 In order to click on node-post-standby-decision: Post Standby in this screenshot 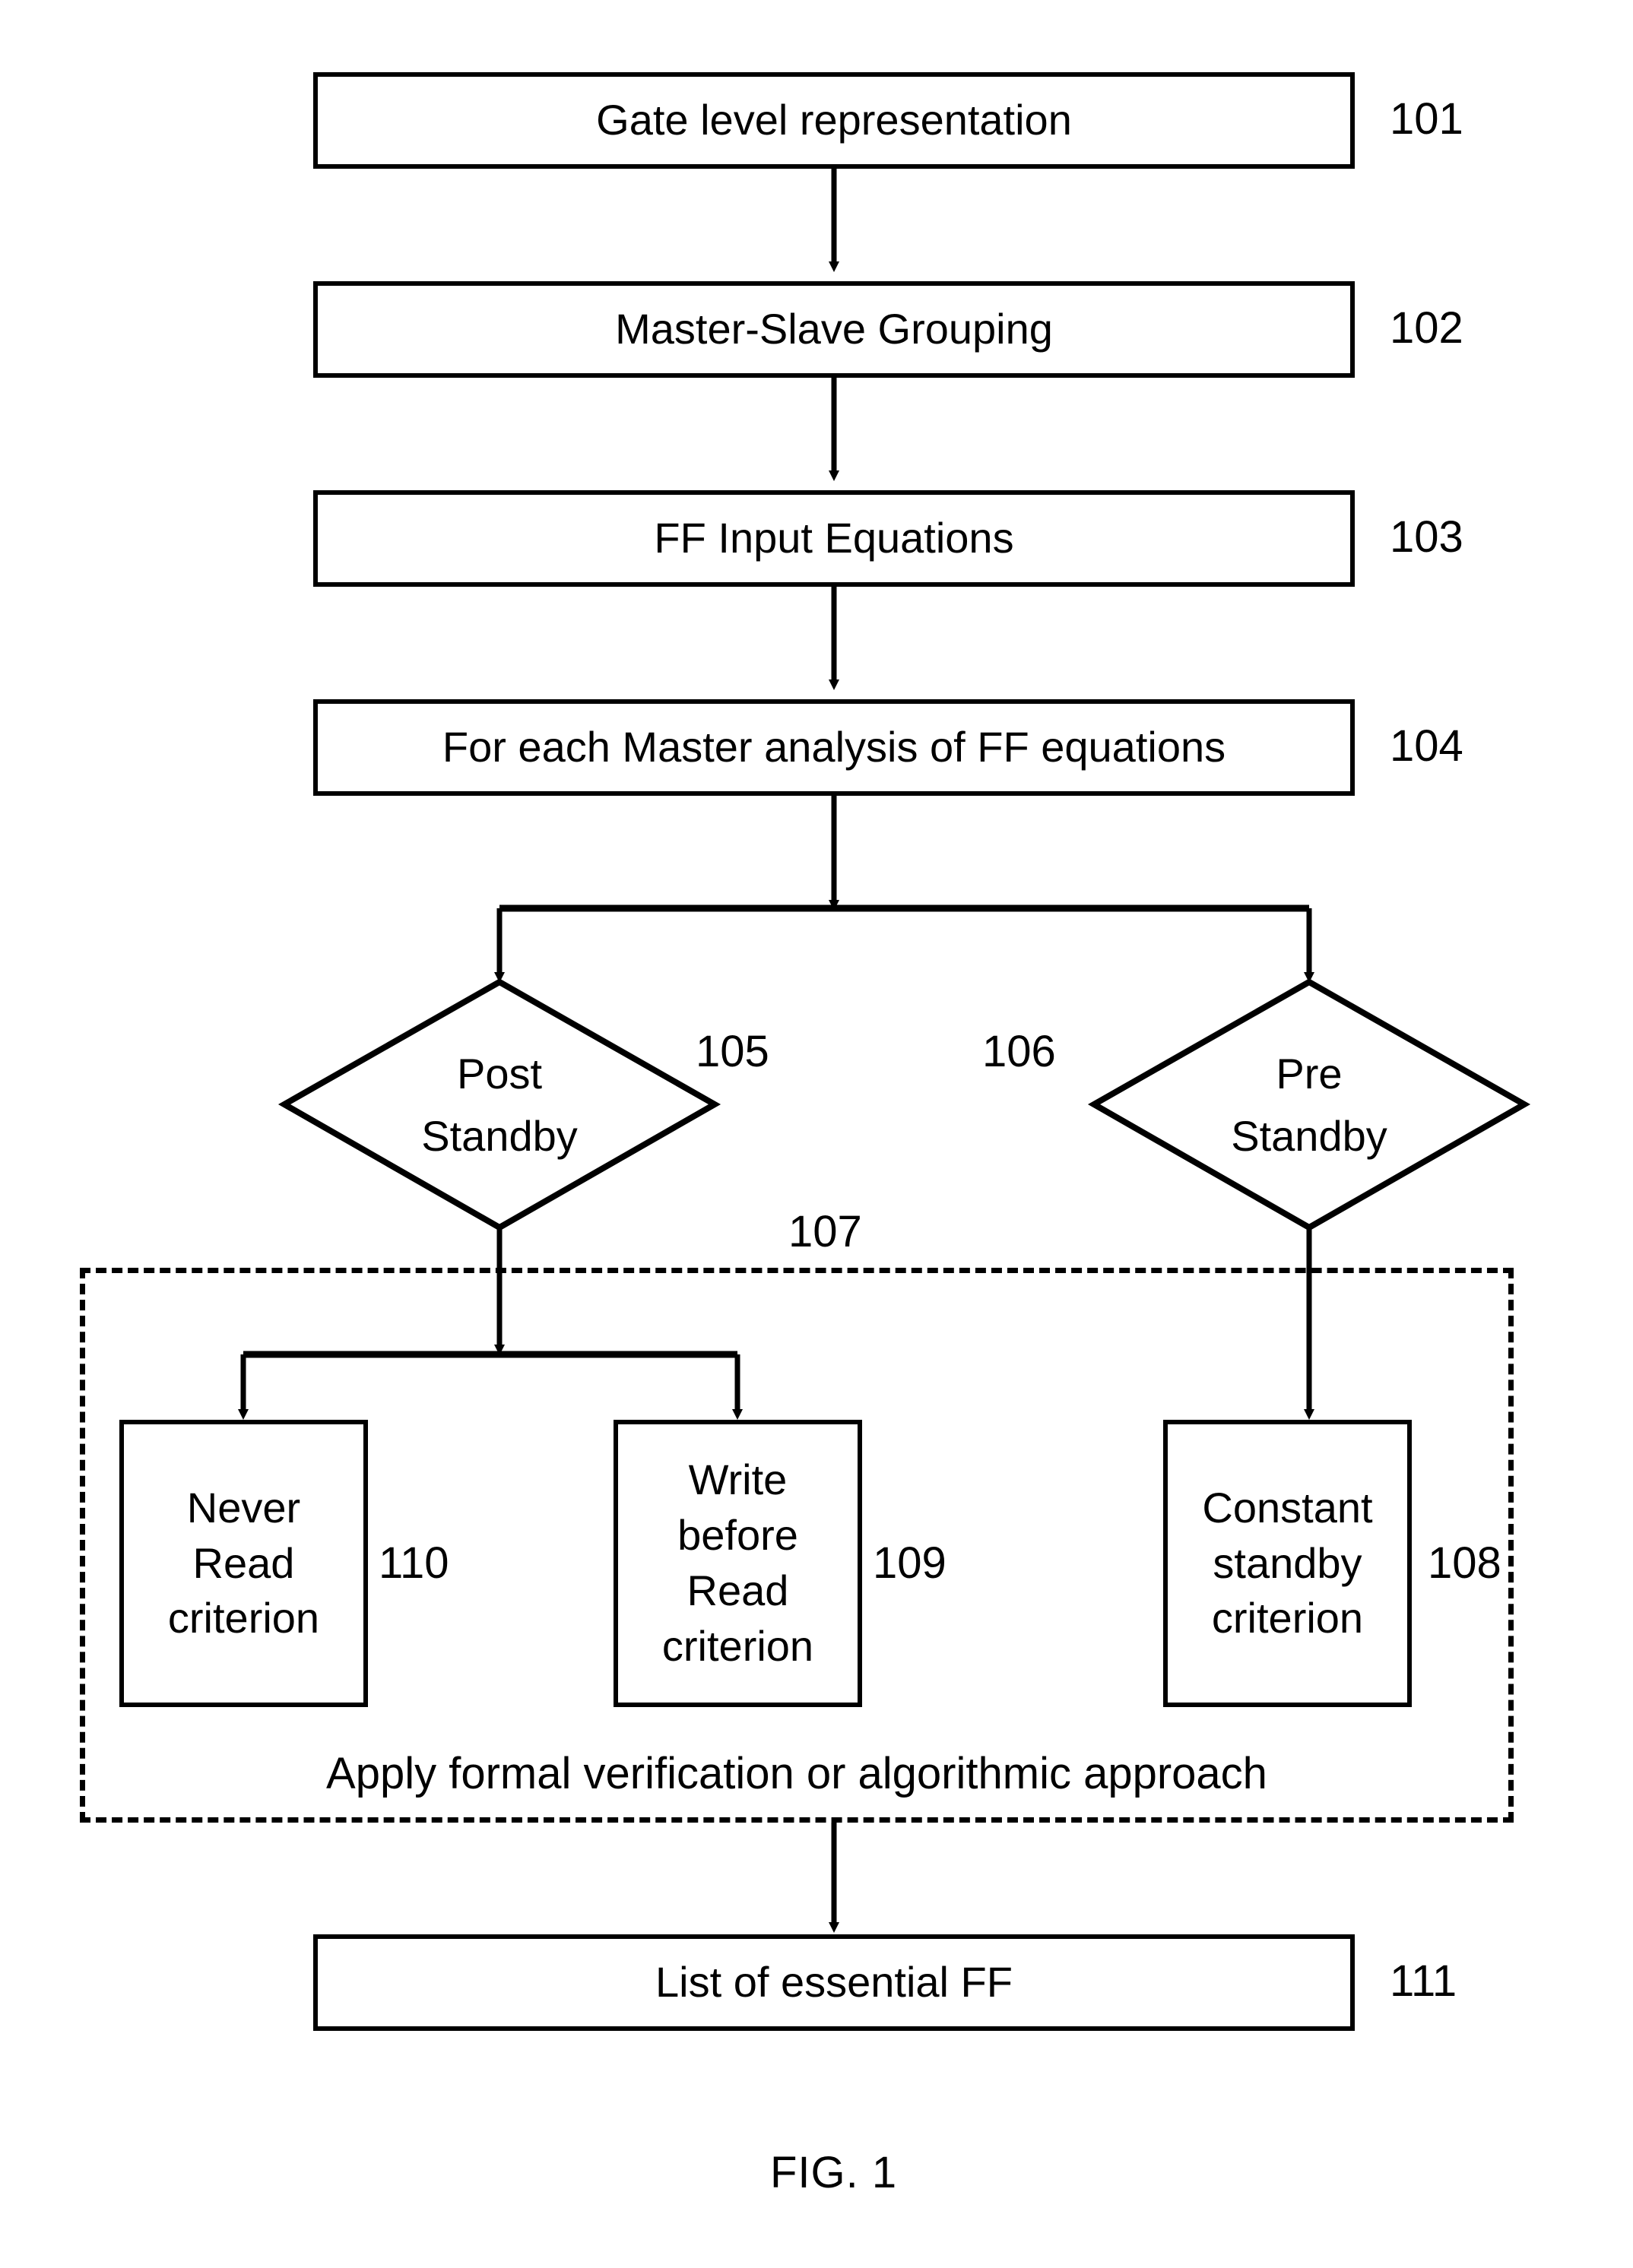, I will do `click(500, 1104)`.